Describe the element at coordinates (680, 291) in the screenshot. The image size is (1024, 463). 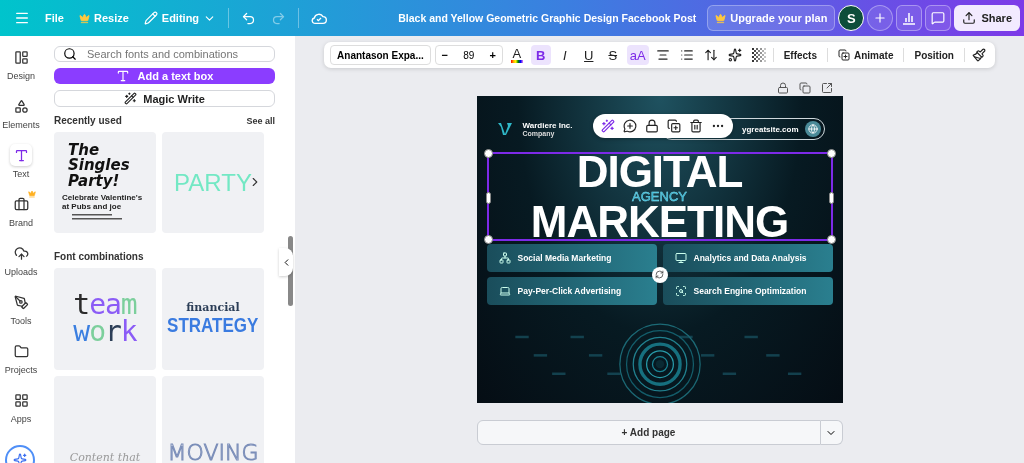
I see `scan-search-icon` at that location.